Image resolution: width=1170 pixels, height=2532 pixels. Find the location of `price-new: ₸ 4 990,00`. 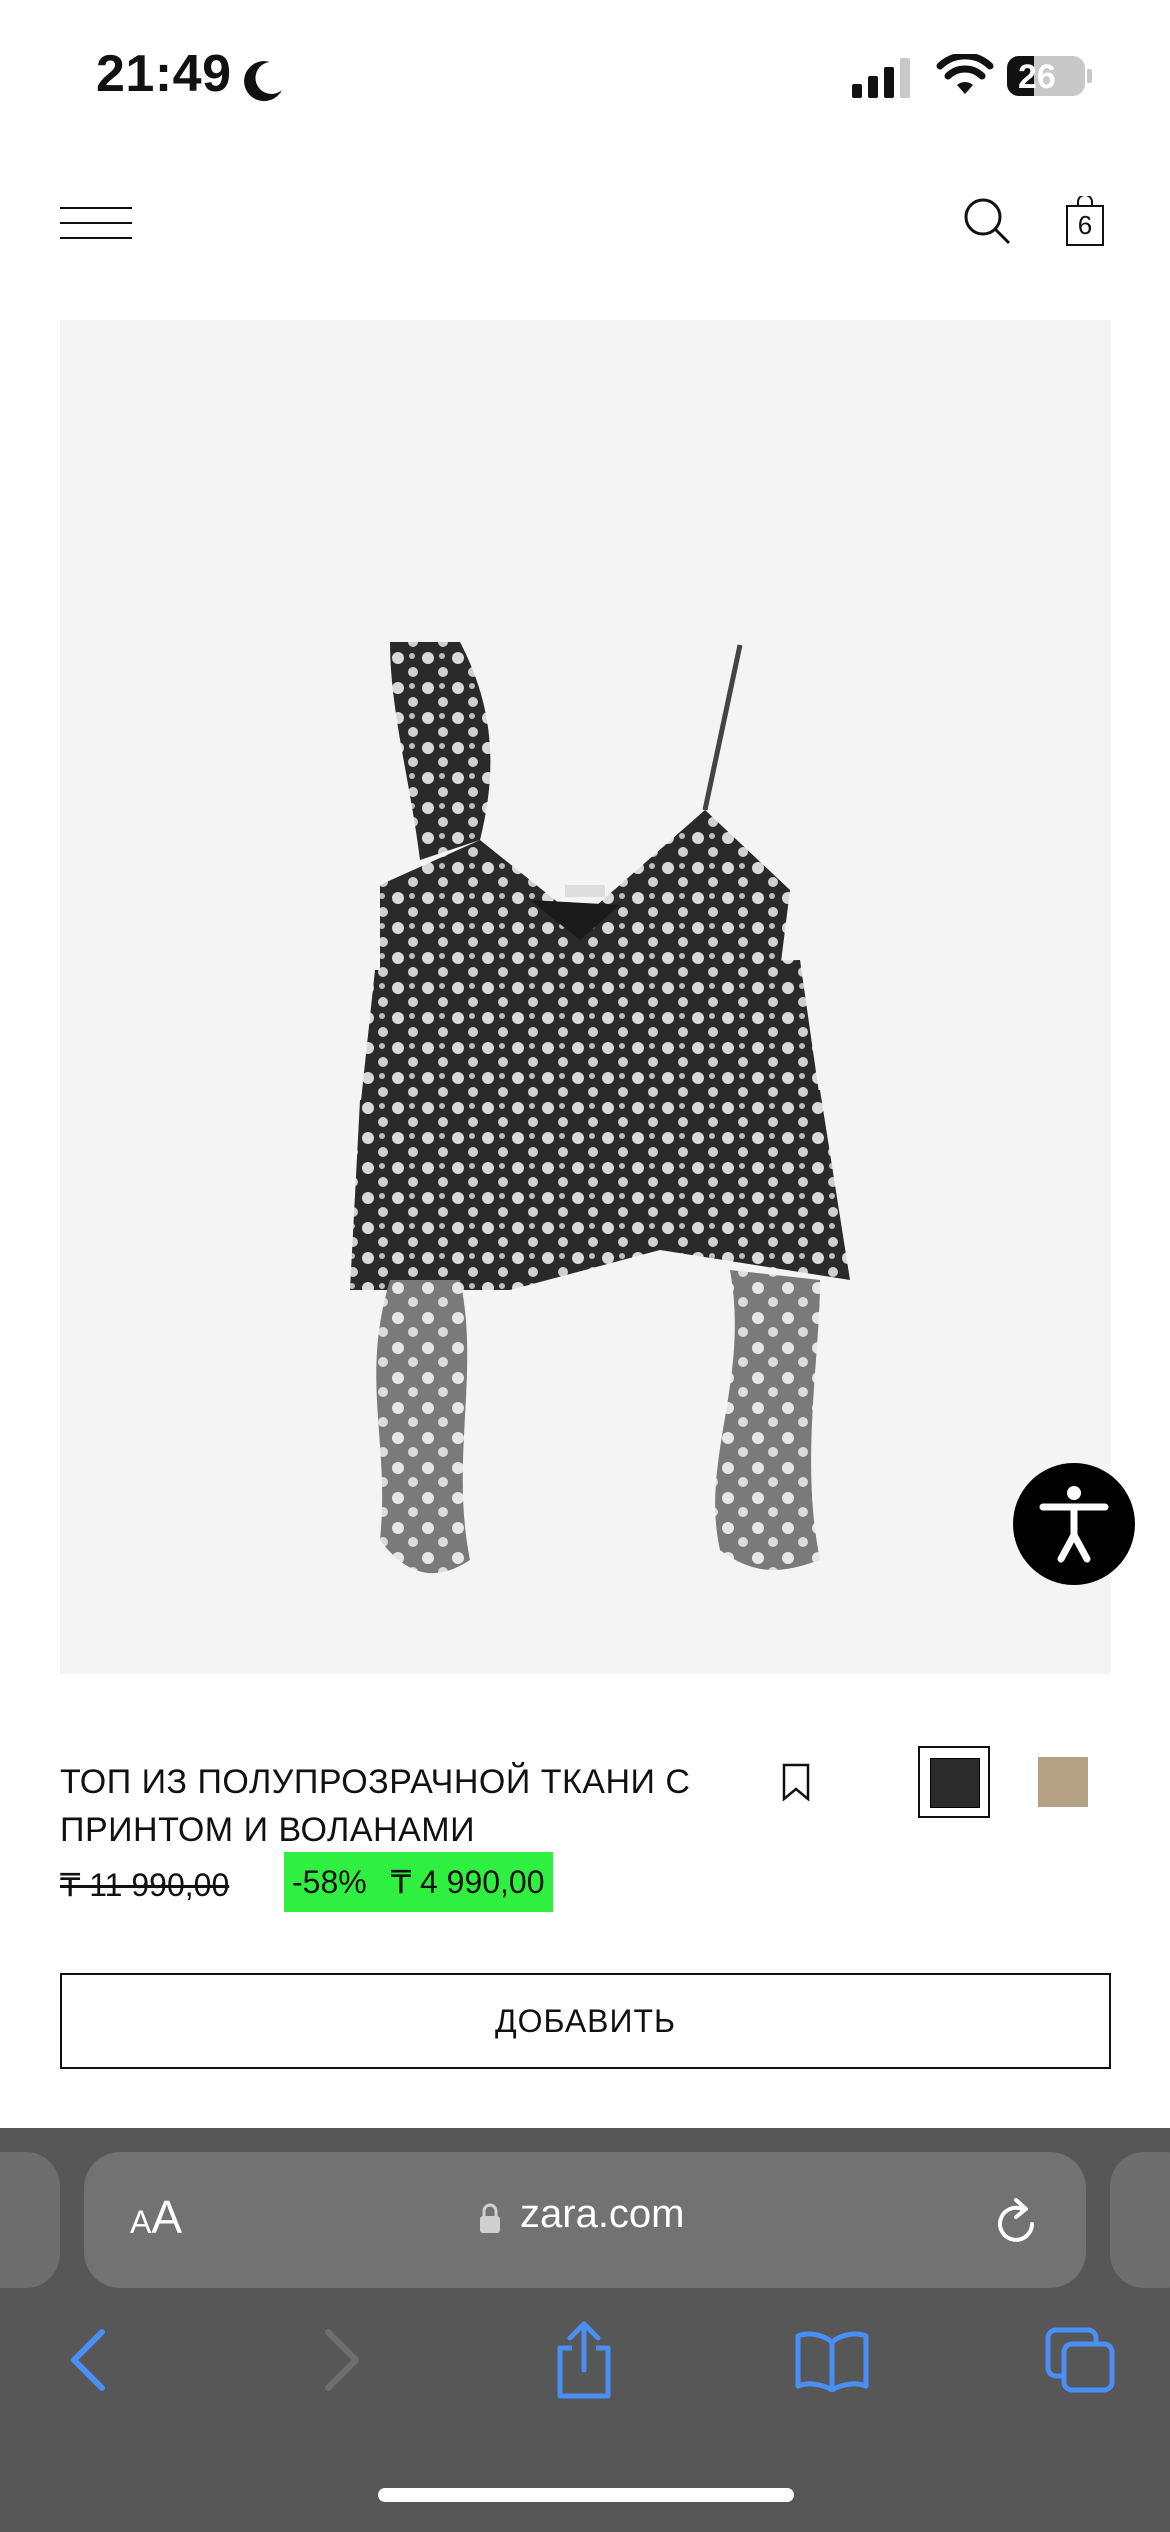

price-new: ₸ 4 990,00 is located at coordinates (467, 1882).